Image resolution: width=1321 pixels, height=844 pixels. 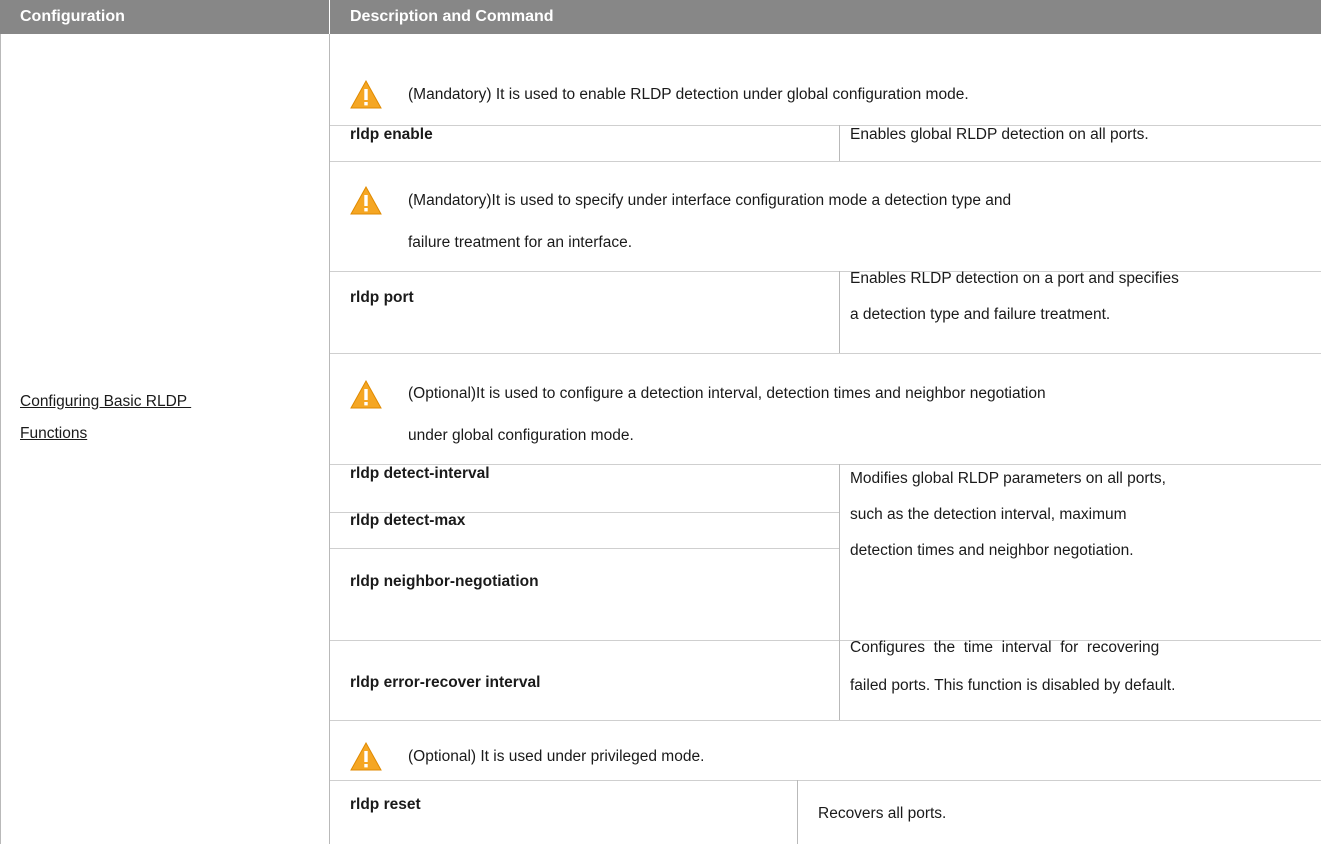 I want to click on command-rldp-reset: rldp reset, so click(x=385, y=804).